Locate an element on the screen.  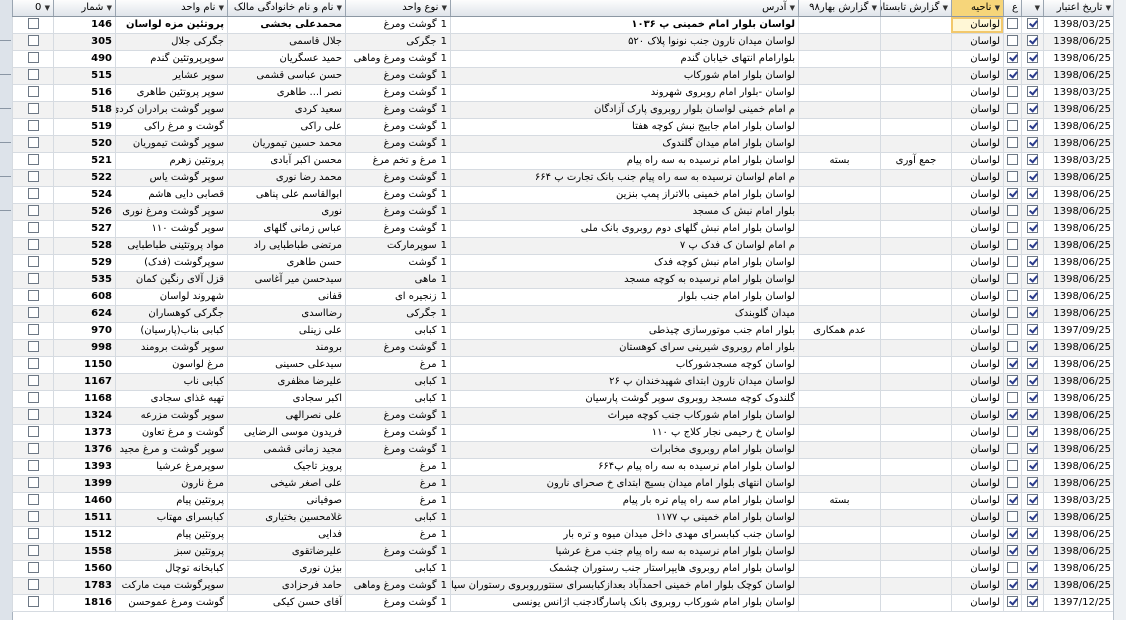
cell-spring: عدم همکاری is located at coordinates (839, 331).